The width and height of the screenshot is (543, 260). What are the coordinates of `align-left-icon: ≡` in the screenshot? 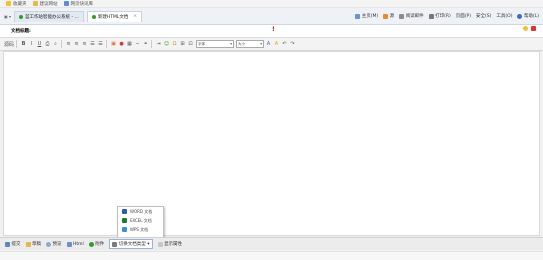 It's located at (68, 44).